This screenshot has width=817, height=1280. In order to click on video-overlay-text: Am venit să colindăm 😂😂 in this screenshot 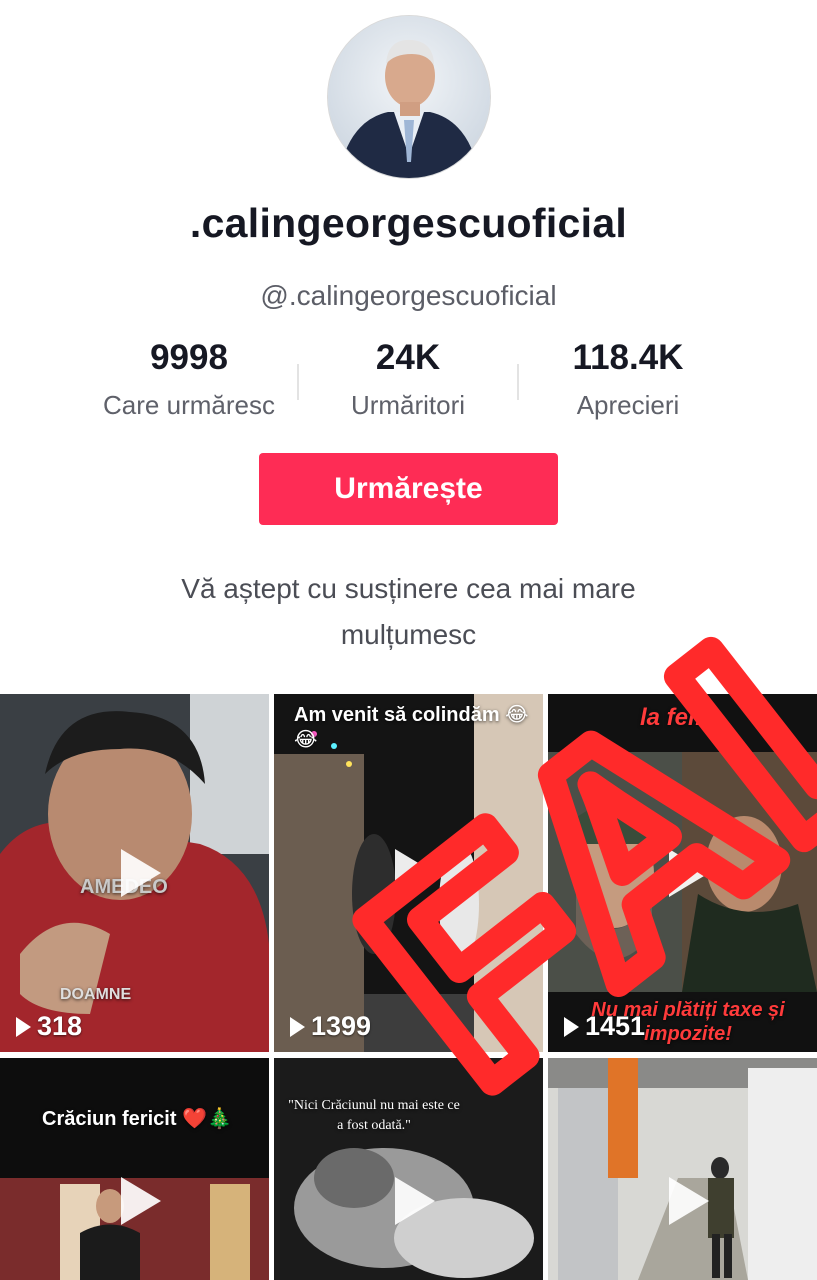, I will do `click(411, 727)`.